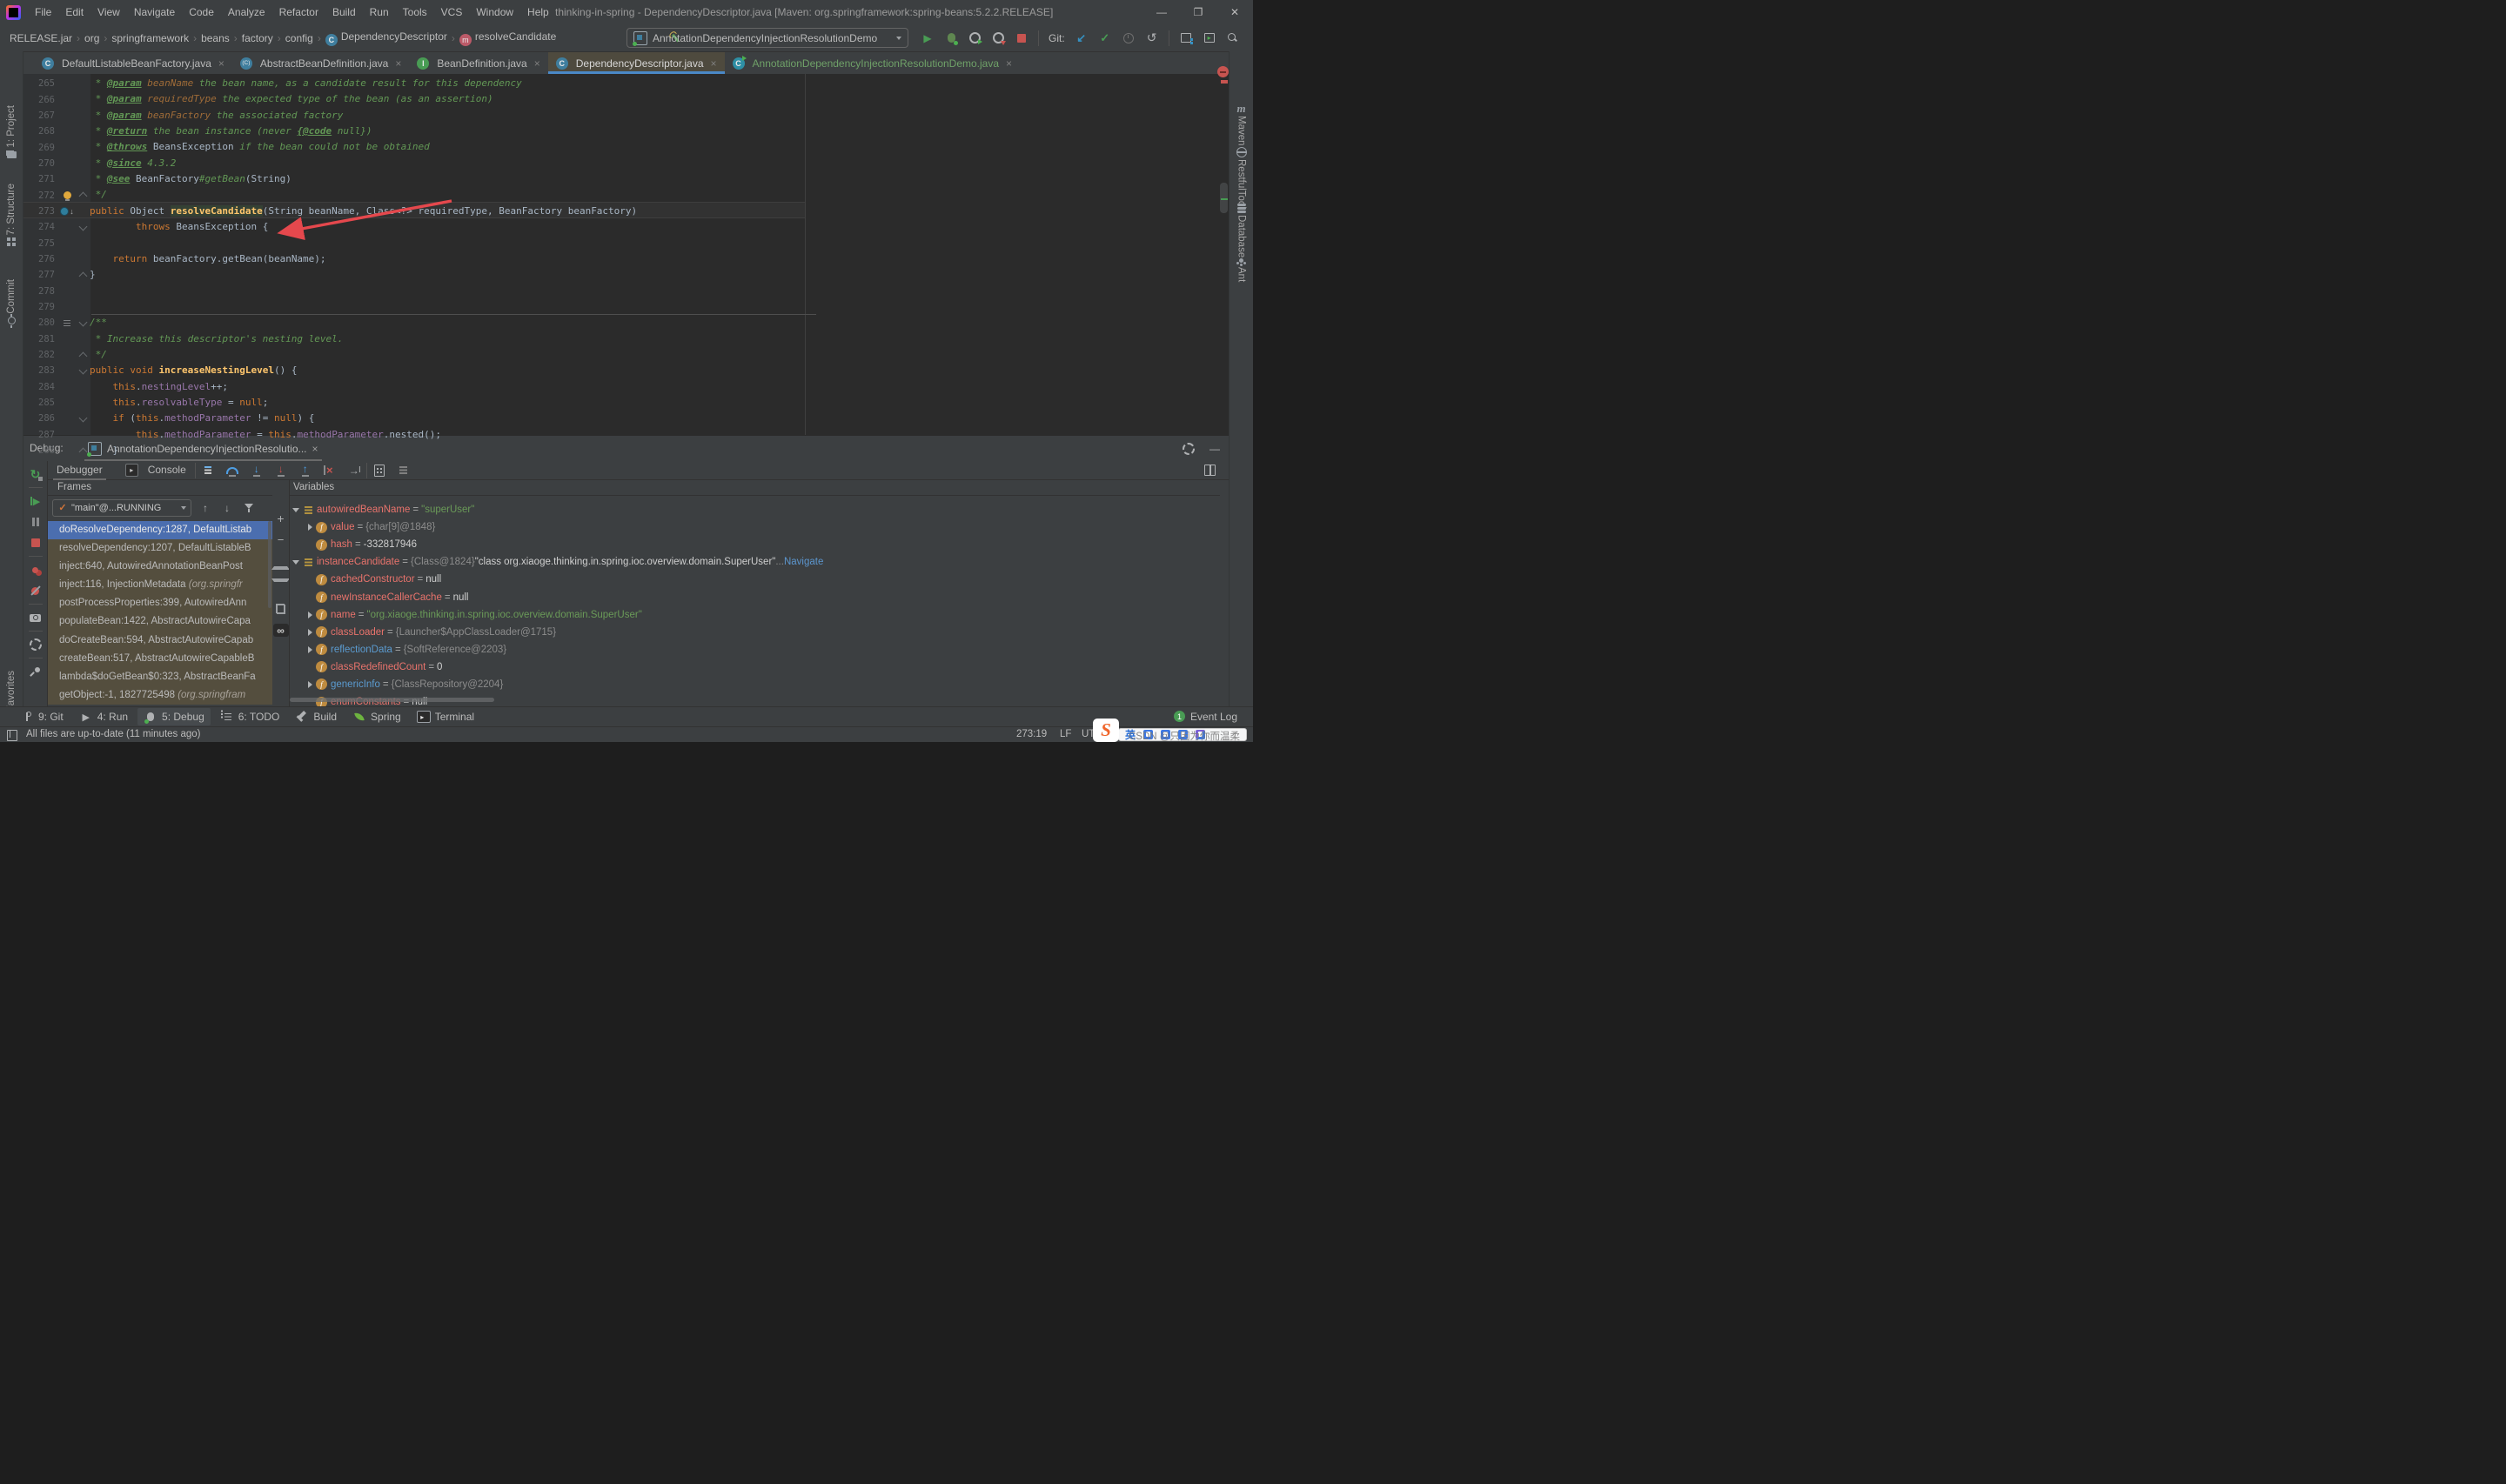 Image resolution: width=2506 pixels, height=1484 pixels. I want to click on history-icon, so click(1129, 38).